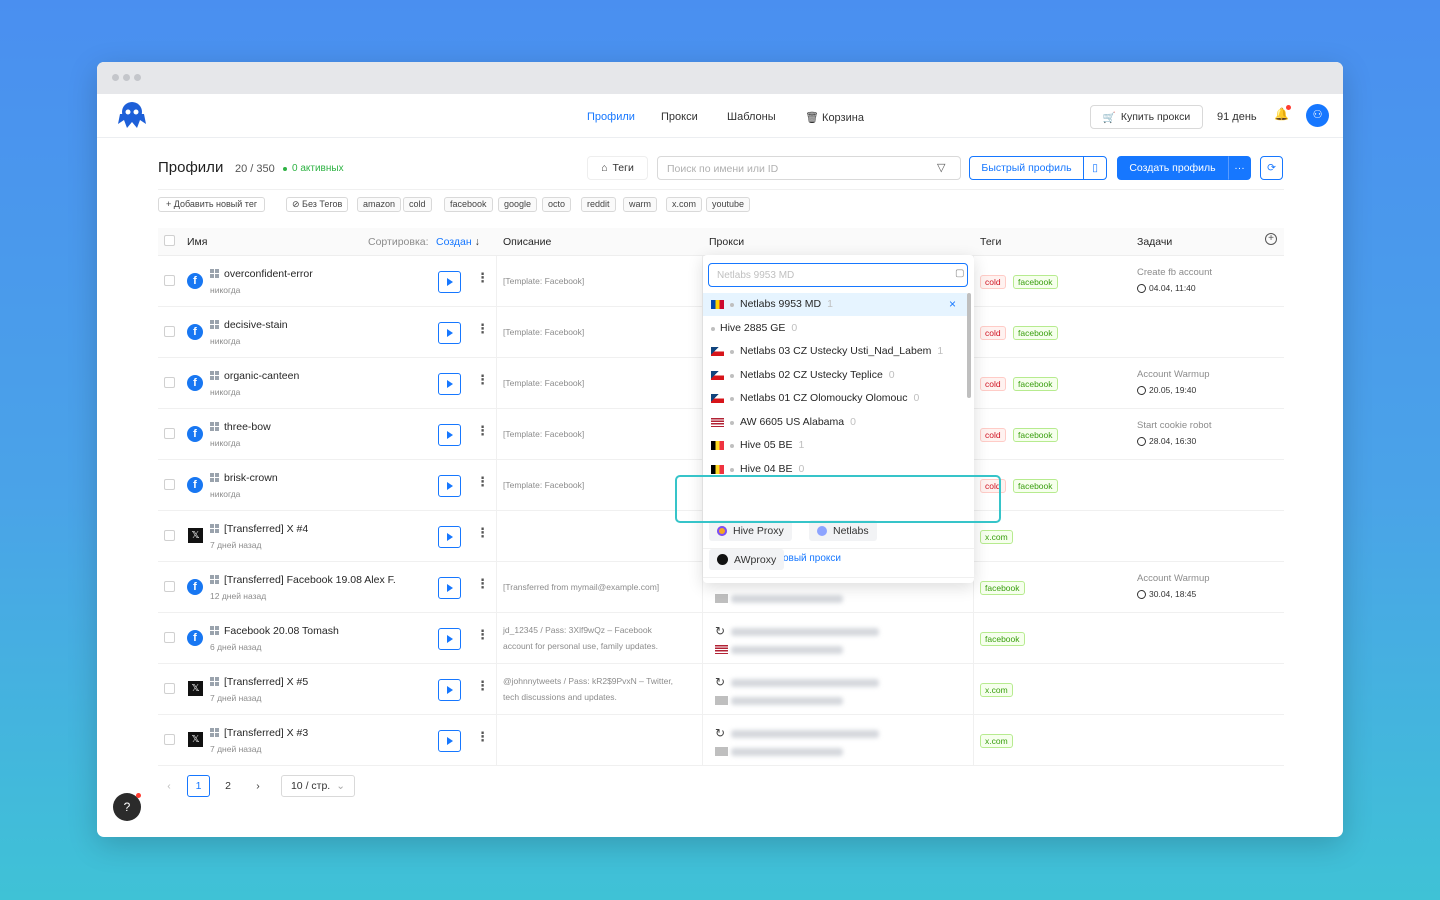 The image size is (1440, 900). What do you see at coordinates (318, 786) in the screenshot?
I see `page-size-select: 10 / стр. ⌄` at bounding box center [318, 786].